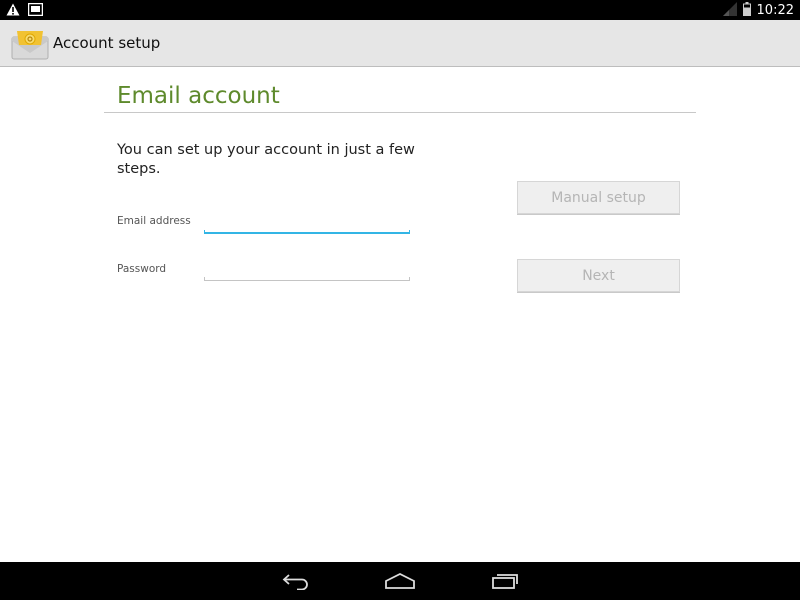 This screenshot has width=800, height=600. I want to click on status-left-icons, so click(25, 10).